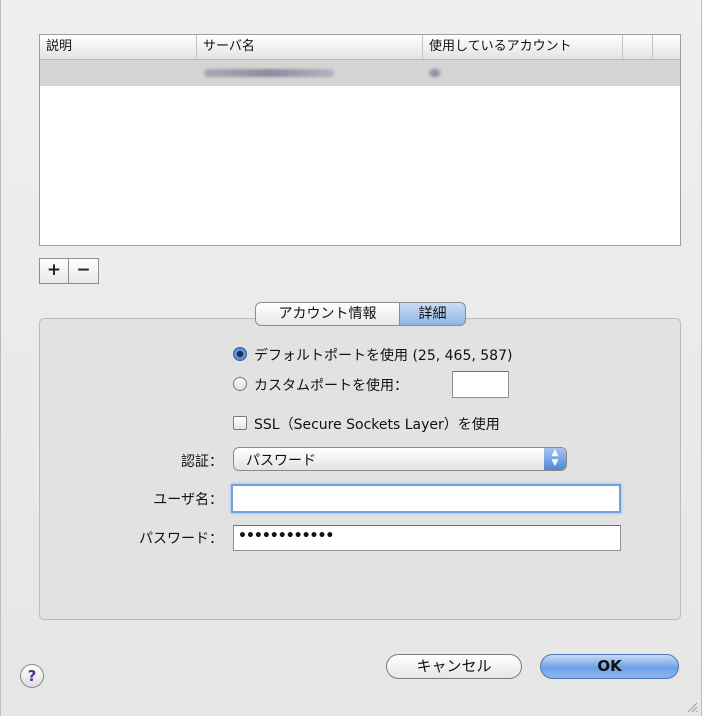 The width and height of the screenshot is (702, 716). Describe the element at coordinates (331, 386) in the screenshot. I see `custom-port-label: カスタムポートを使用：` at that location.